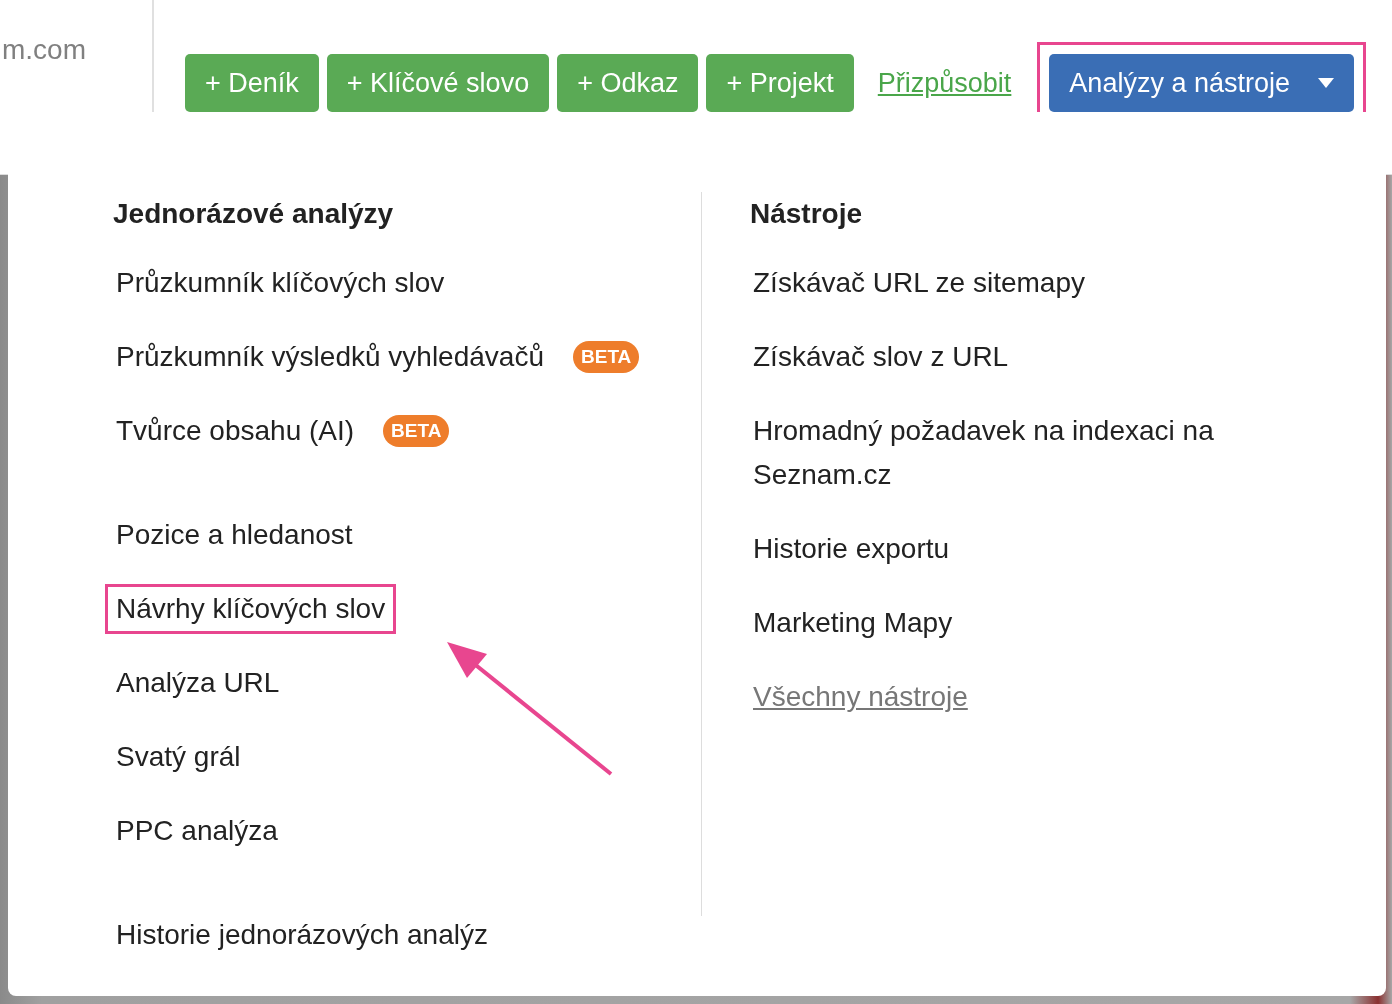  I want to click on column-heading: Nástroje, so click(807, 214).